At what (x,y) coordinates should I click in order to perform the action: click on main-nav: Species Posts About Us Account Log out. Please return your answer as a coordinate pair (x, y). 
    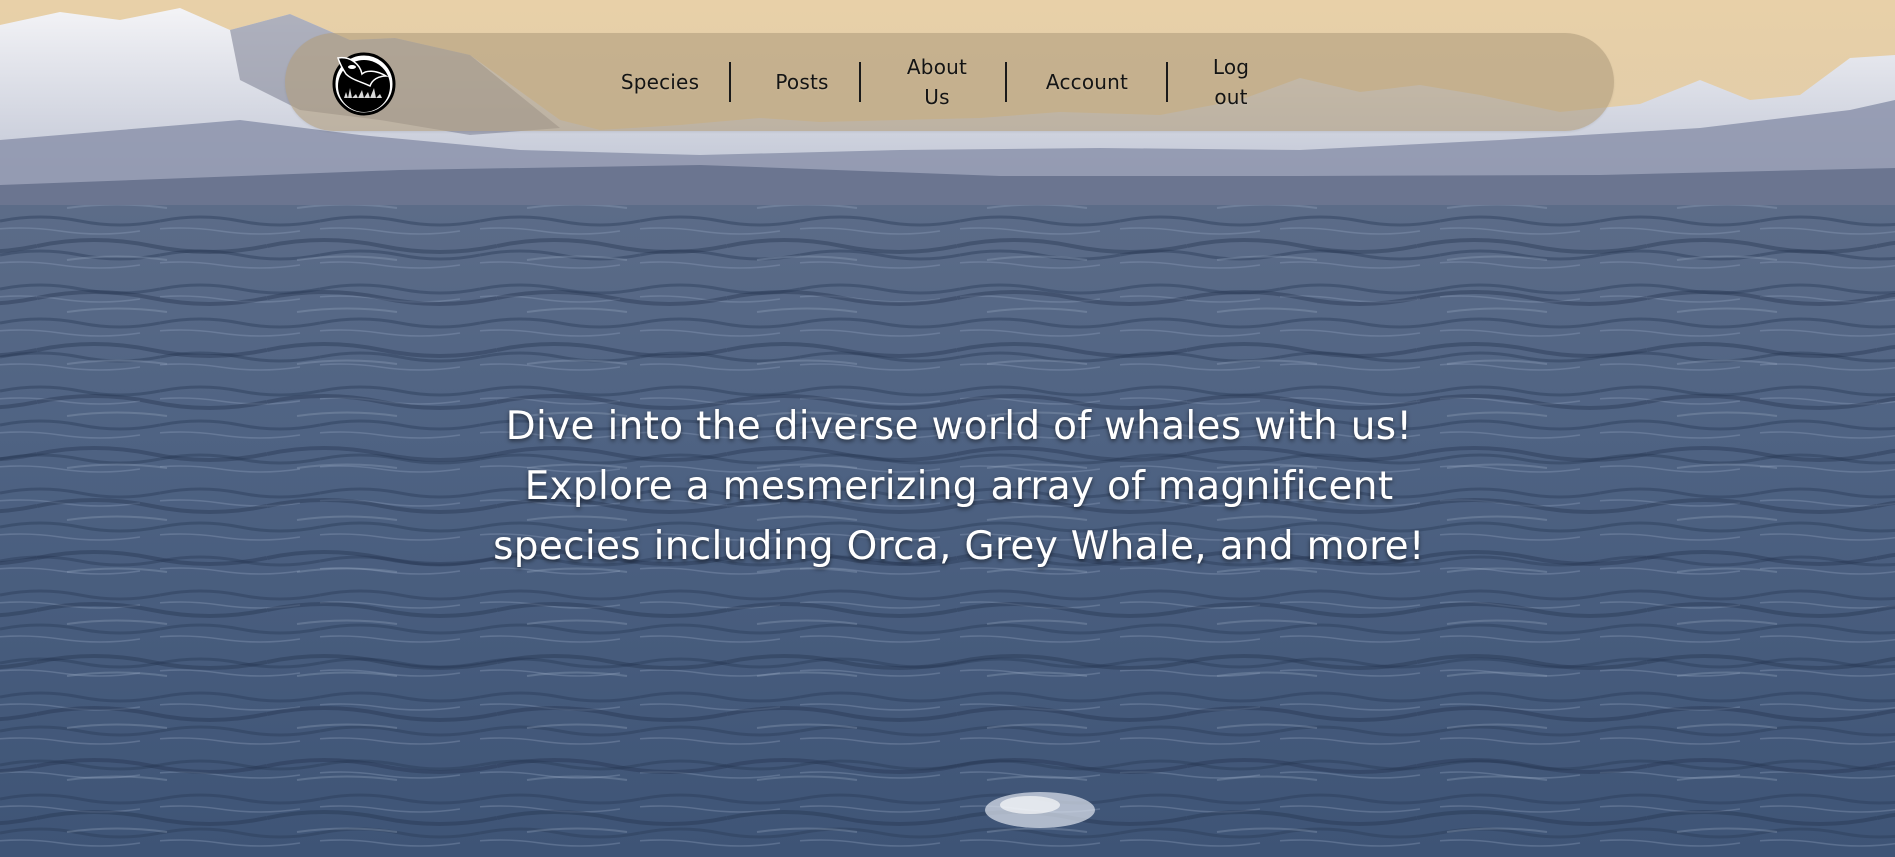
    Looking at the image, I should click on (949, 82).